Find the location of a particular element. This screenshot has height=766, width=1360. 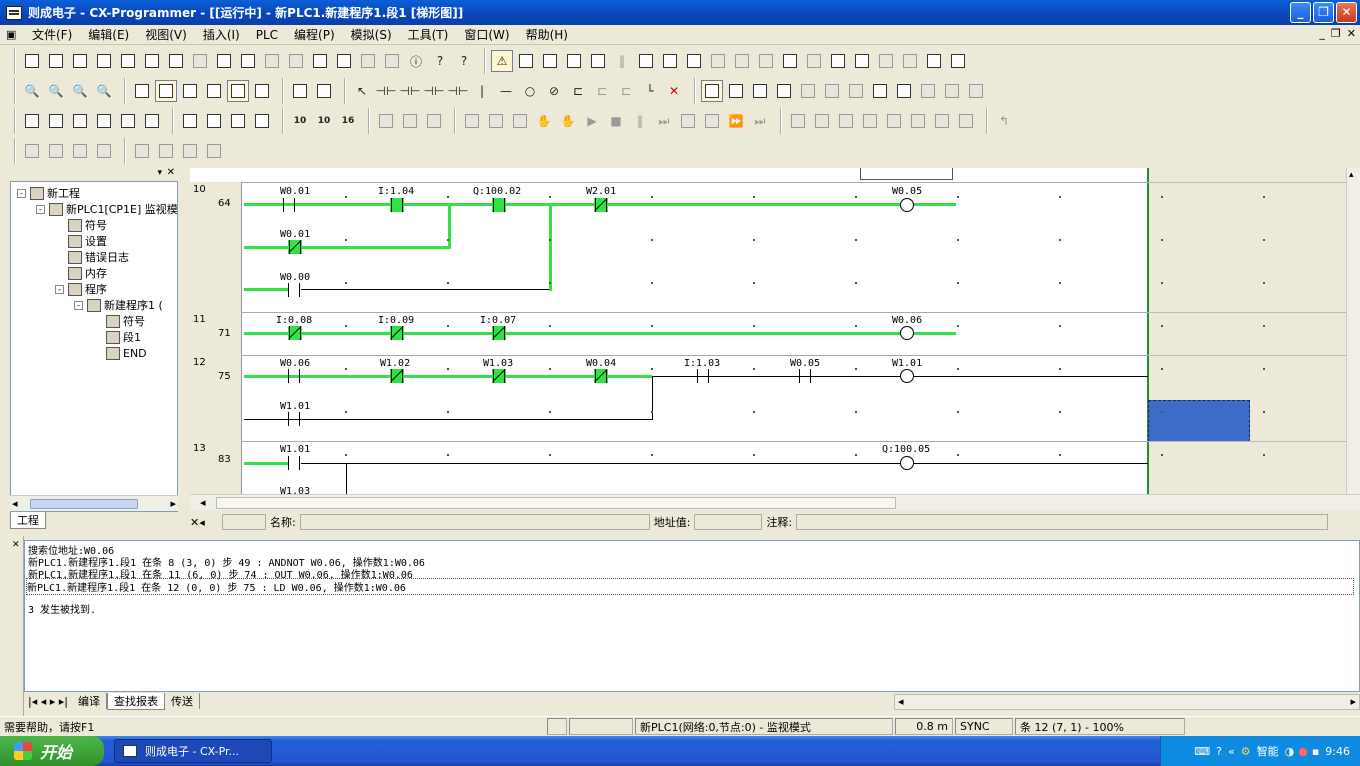

print-icon is located at coordinates (128, 61).